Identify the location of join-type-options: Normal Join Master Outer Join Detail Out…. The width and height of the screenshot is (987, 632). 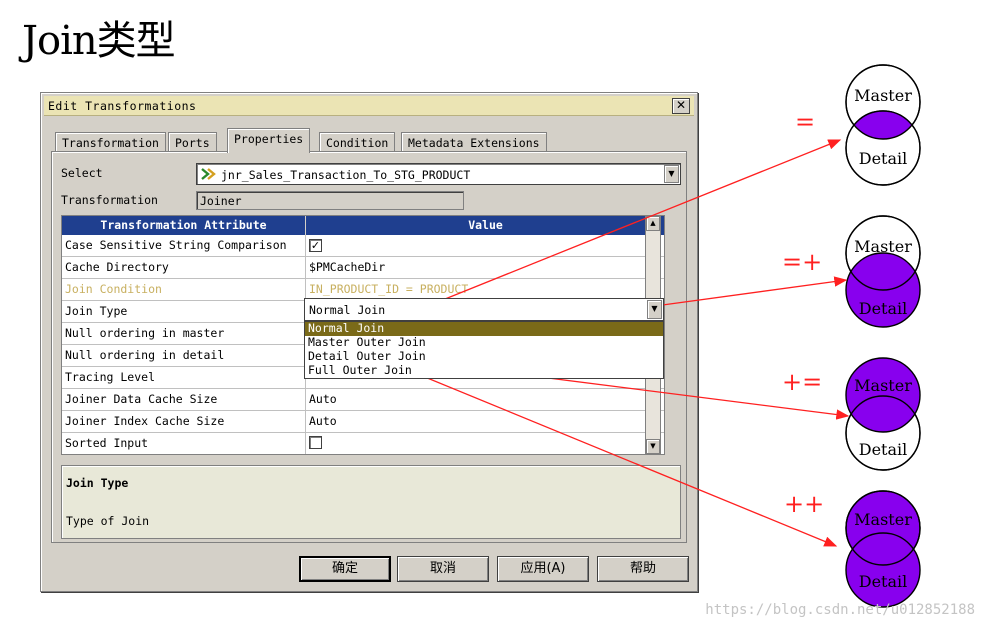
(484, 350).